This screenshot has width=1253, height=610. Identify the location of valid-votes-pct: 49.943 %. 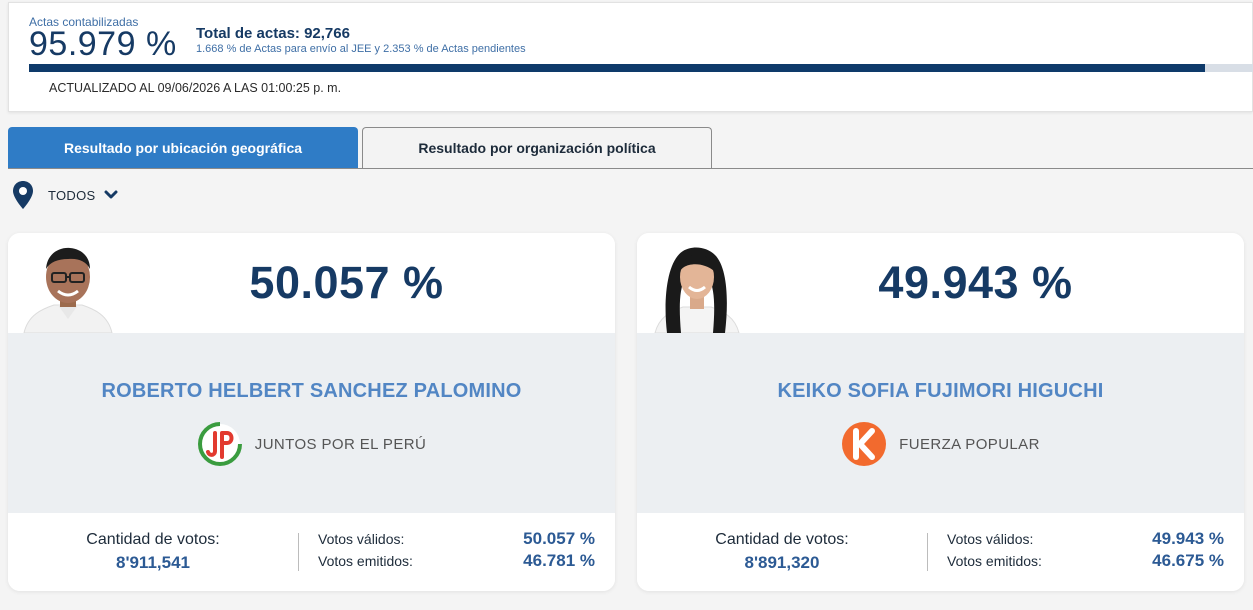
(1188, 538).